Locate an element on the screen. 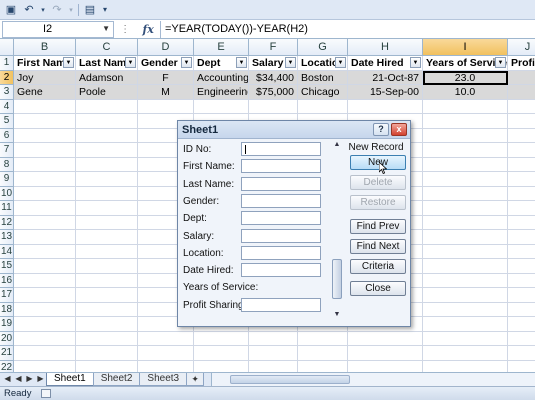  row-header: 14 is located at coordinates (7, 251).